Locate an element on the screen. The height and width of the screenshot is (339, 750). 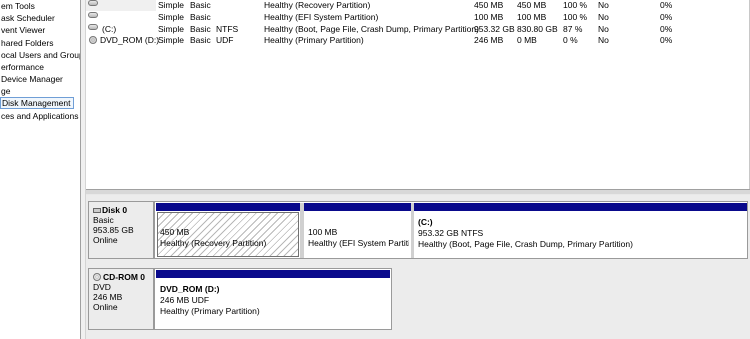
disk-name: CD-ROM 0 is located at coordinates (124, 277).